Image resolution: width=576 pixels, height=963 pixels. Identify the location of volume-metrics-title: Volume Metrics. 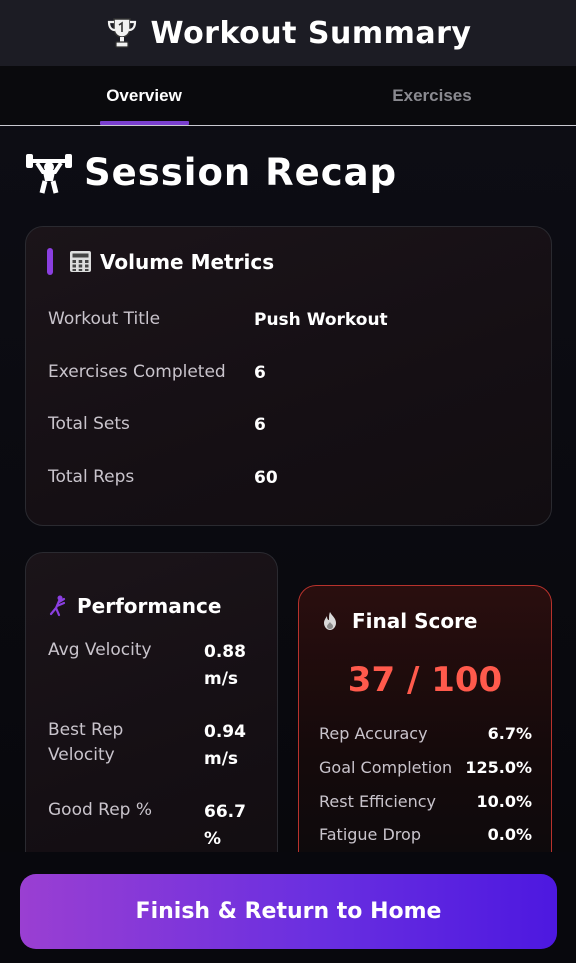
(187, 261).